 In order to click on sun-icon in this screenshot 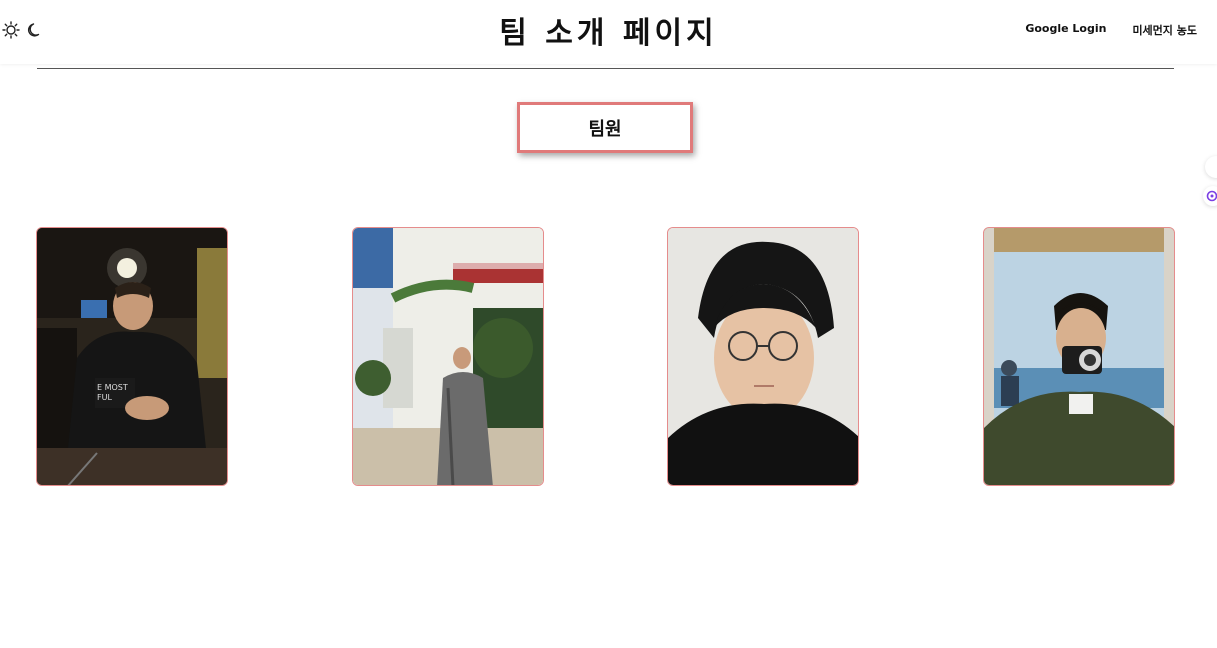, I will do `click(11, 30)`.